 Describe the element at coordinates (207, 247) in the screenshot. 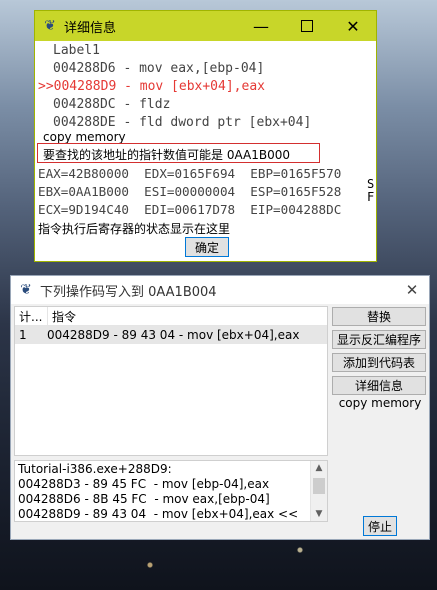

I see `ok-button: 确定` at that location.